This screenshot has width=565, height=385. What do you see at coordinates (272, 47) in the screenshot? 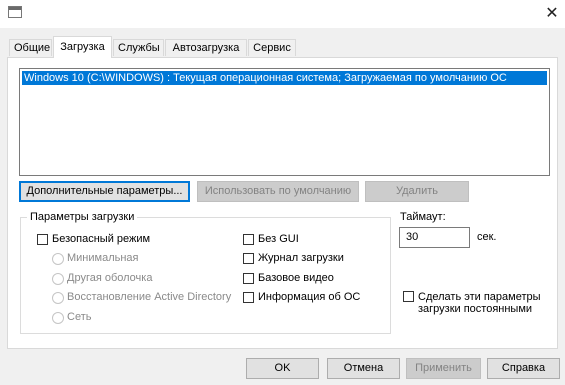
I see `tab-tools: Сервис` at bounding box center [272, 47].